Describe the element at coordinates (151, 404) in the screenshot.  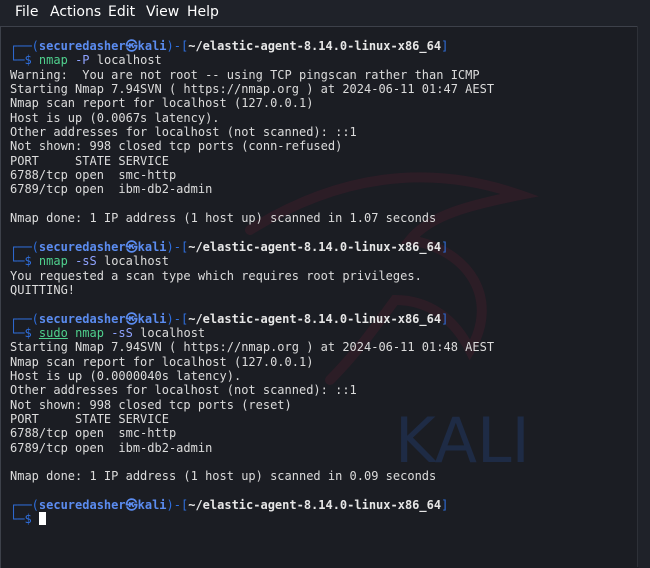
I see `output-line: Not shown: 998 closed tcp ports (reset)` at that location.